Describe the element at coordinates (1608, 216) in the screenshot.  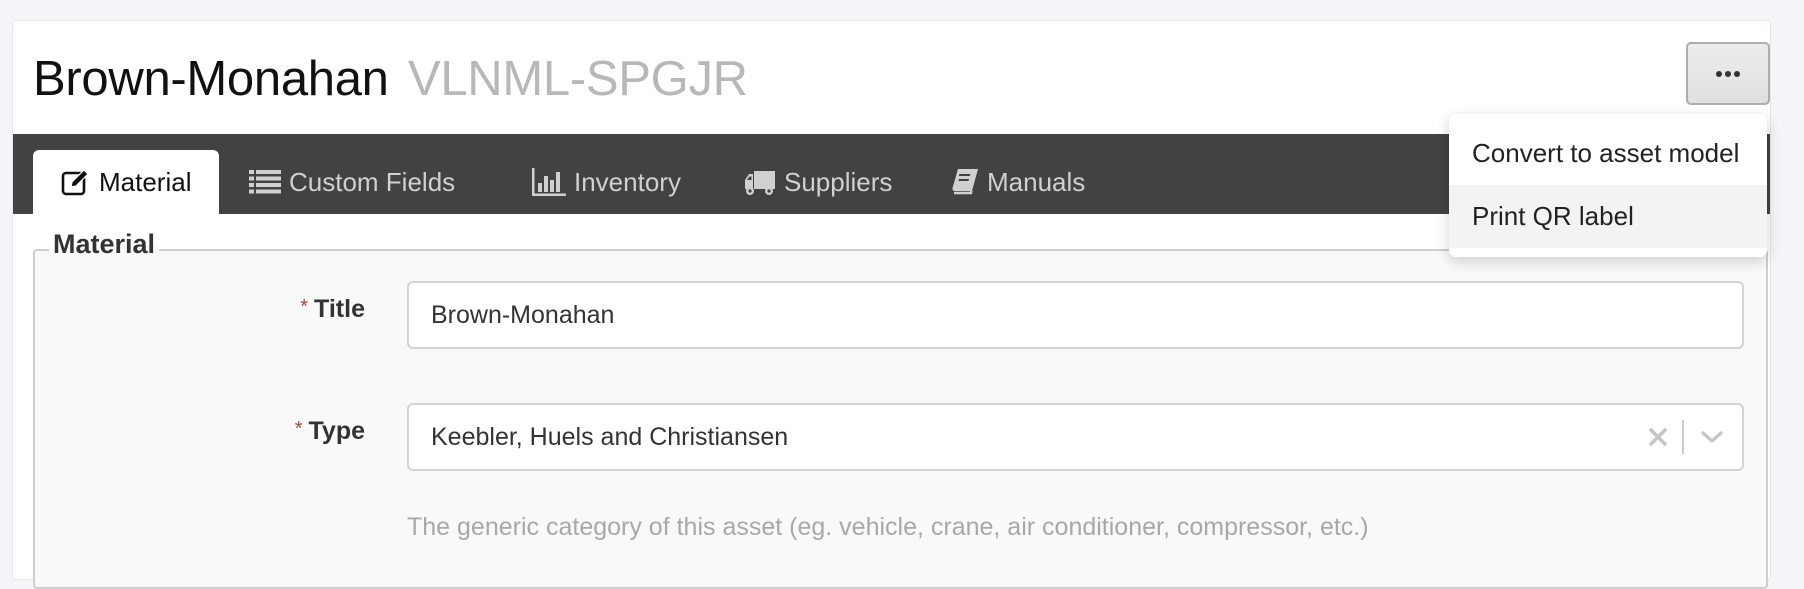
I see `menu-item-print-qr-label: Print QR label` at that location.